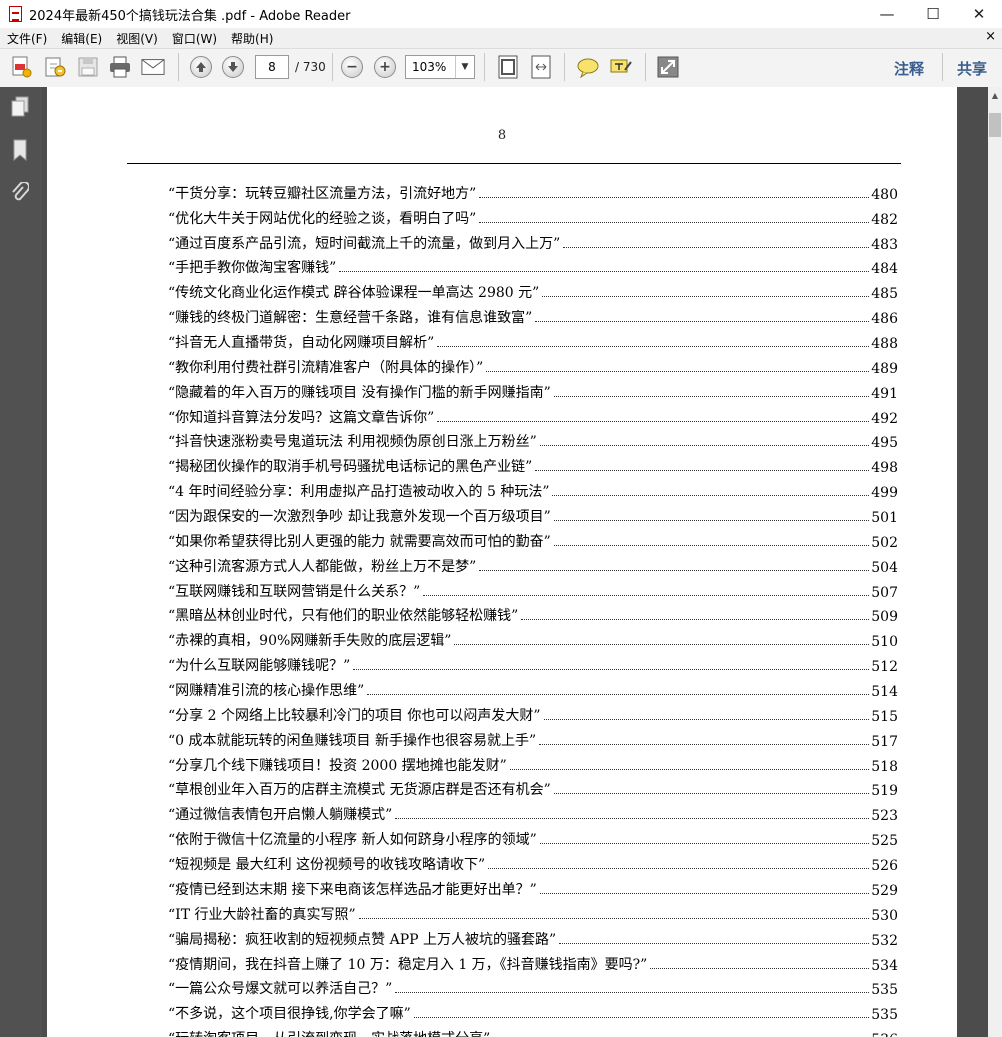 The height and width of the screenshot is (1037, 1002). I want to click on window-controls: — ☐ ✕, so click(933, 14).